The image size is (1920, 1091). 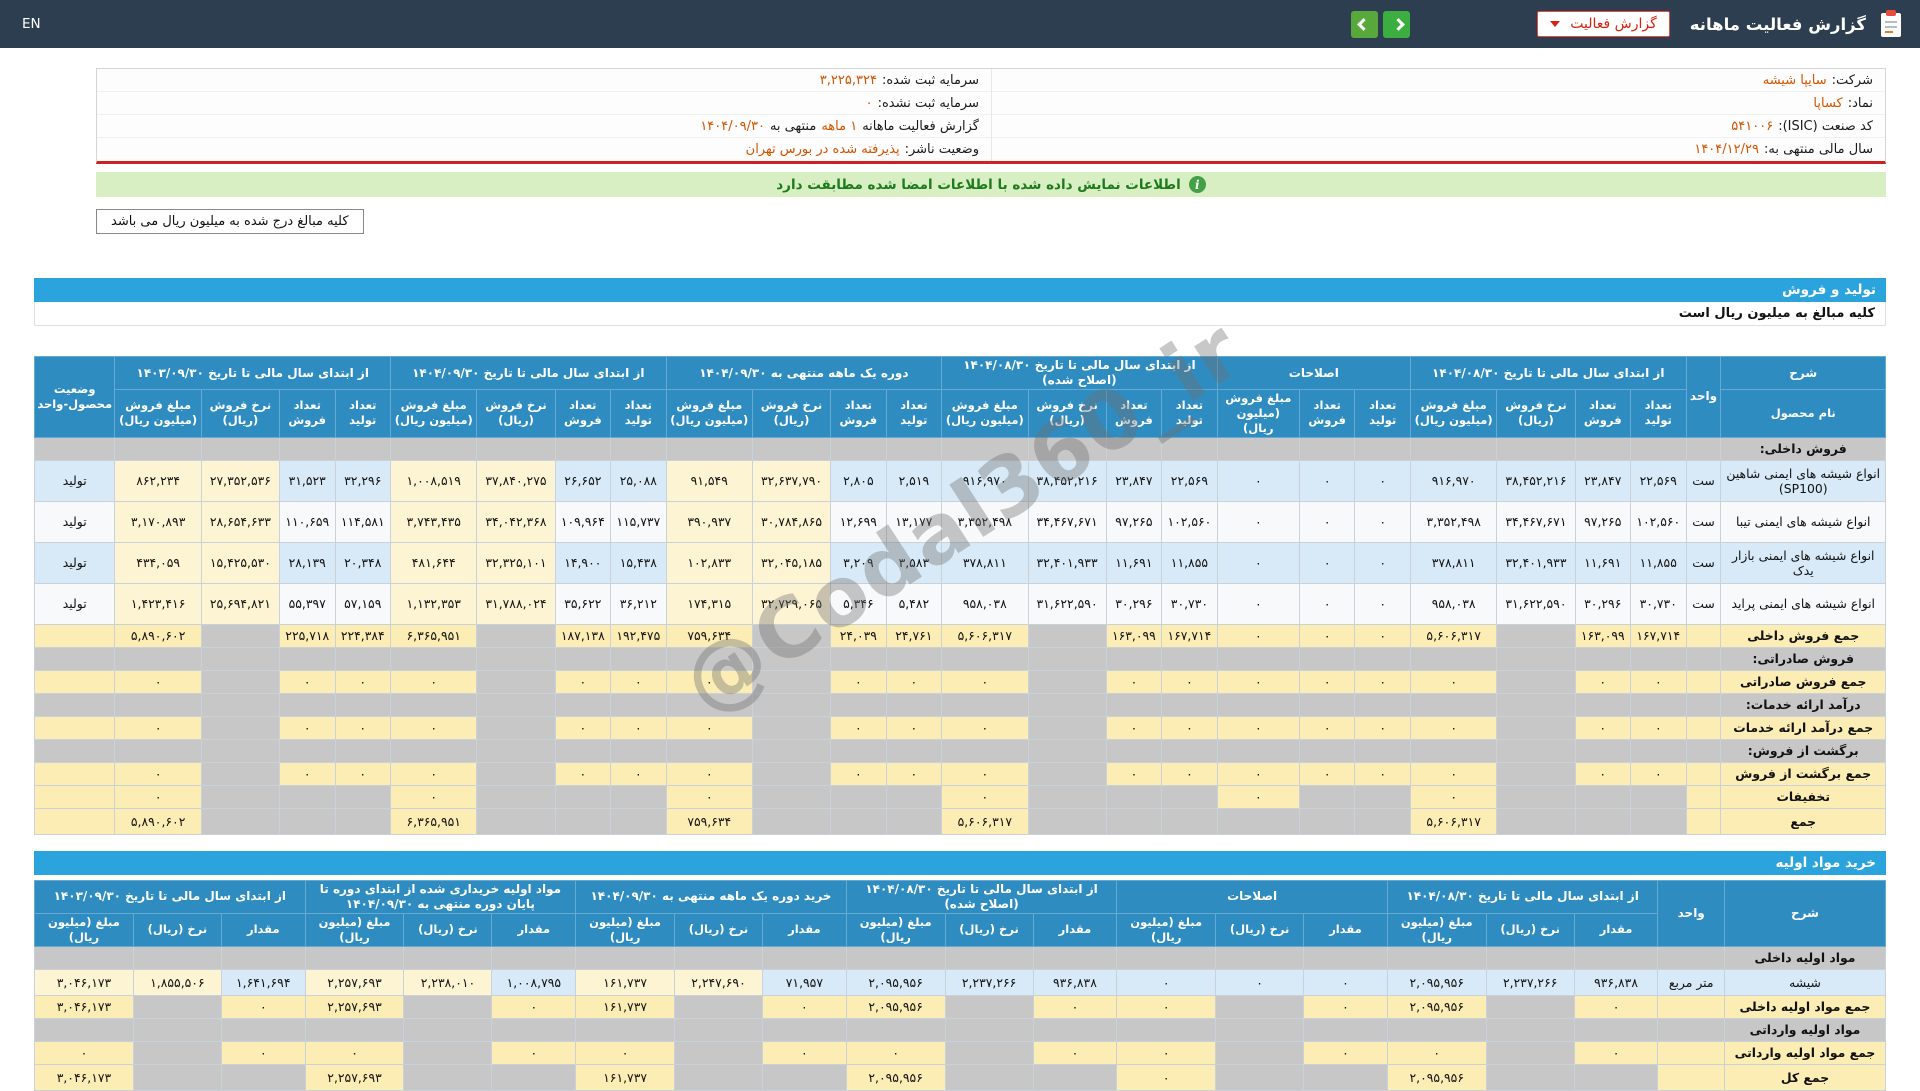 I want to click on total-label: جمع فروش داخلی, so click(x=1803, y=635).